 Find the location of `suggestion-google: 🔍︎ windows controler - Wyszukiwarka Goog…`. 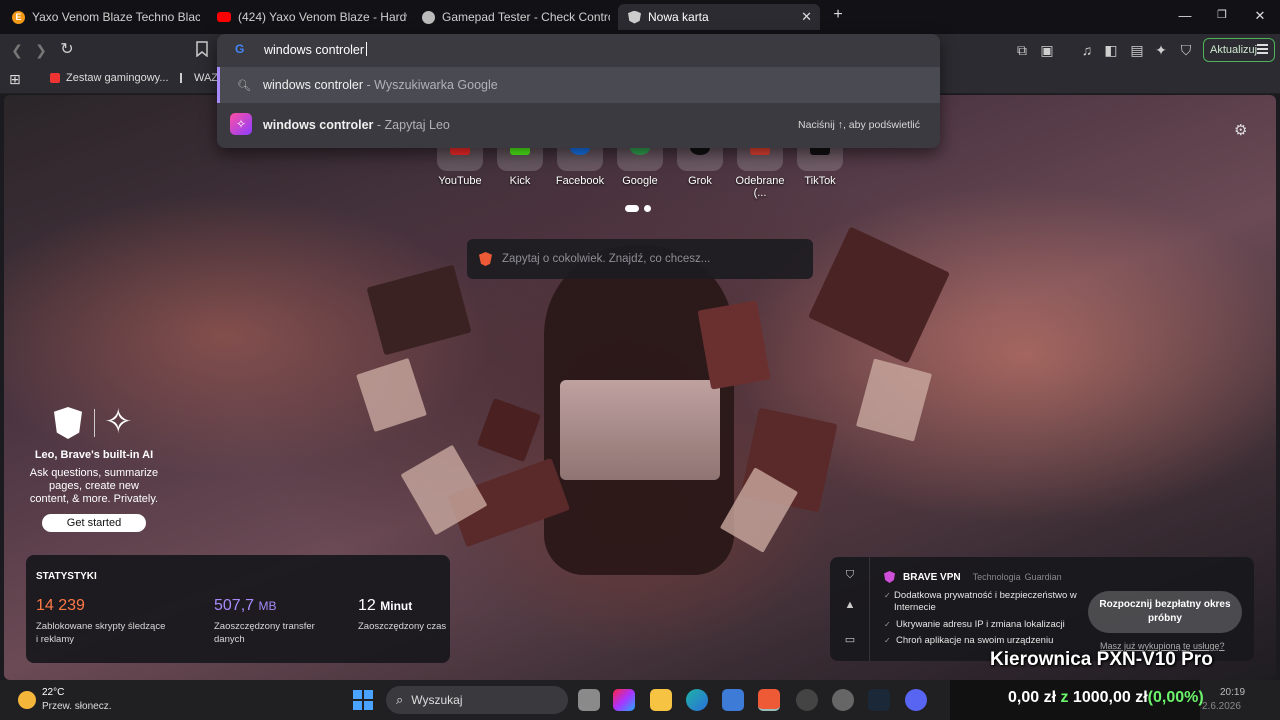

suggestion-google: 🔍︎ windows controler - Wyszukiwarka Goog… is located at coordinates (578, 85).